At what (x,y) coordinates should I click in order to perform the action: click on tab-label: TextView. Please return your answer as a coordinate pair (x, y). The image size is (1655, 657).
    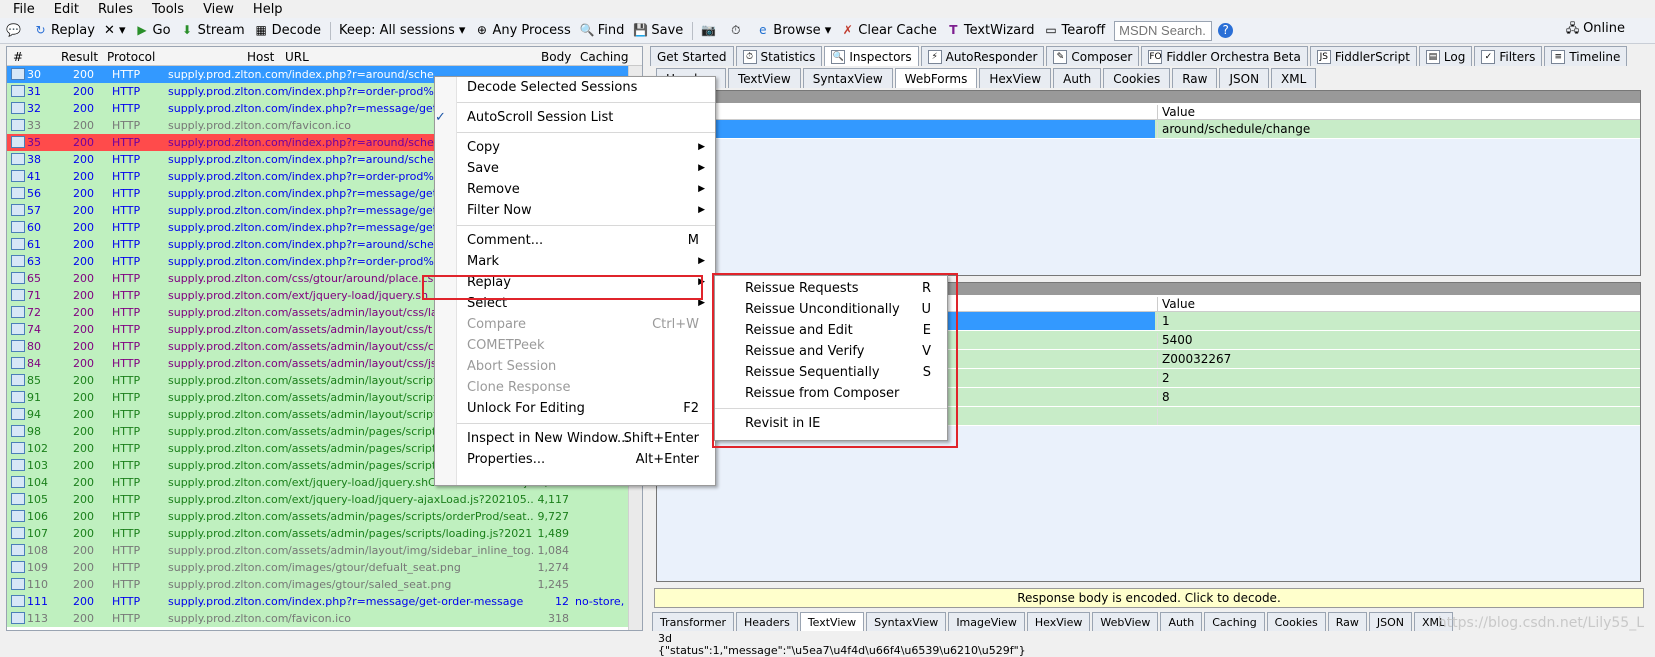
    Looking at the image, I should click on (764, 78).